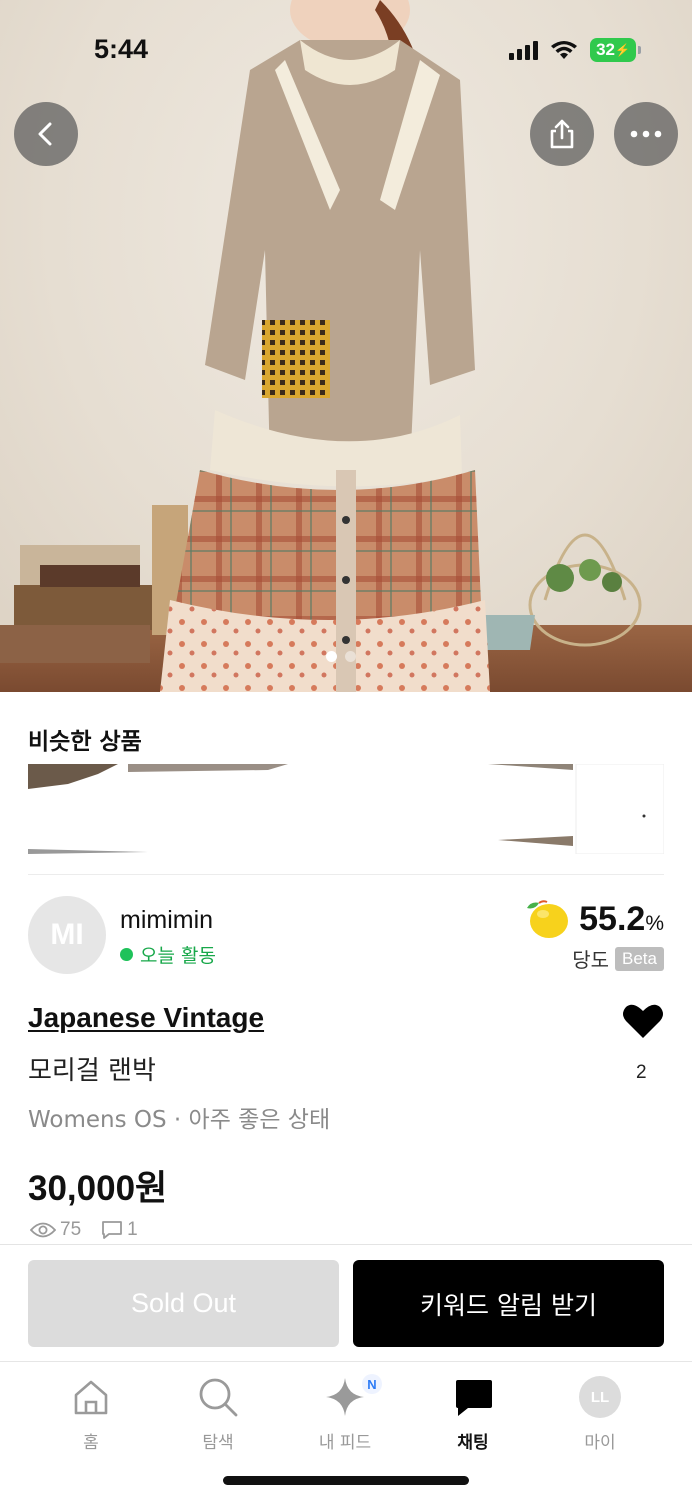 The image size is (692, 1500). I want to click on keyword-alert-button: 키워드 알림 받기, so click(508, 1303).